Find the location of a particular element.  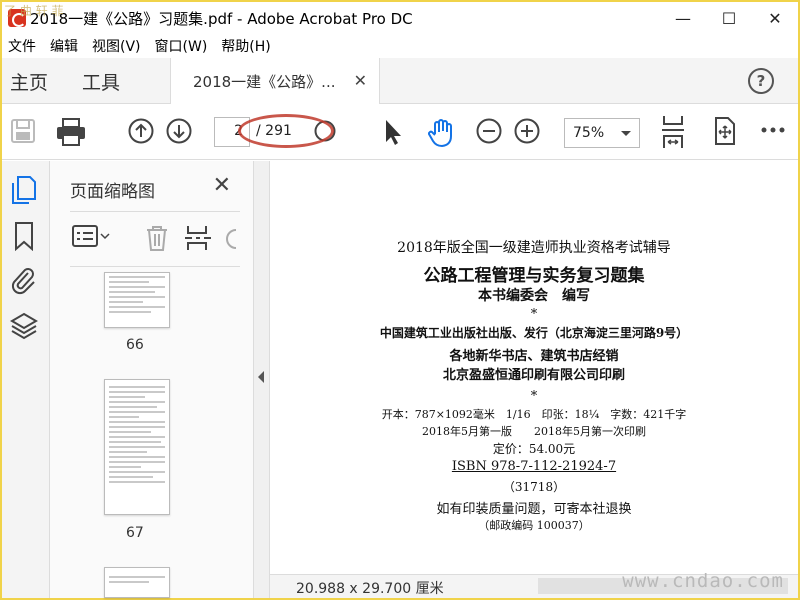

page-thumbnails-icon is located at coordinates (24, 192).